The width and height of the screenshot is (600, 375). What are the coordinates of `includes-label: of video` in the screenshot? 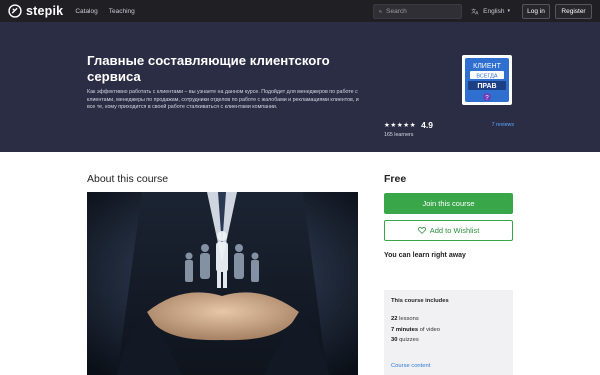 It's located at (429, 329).